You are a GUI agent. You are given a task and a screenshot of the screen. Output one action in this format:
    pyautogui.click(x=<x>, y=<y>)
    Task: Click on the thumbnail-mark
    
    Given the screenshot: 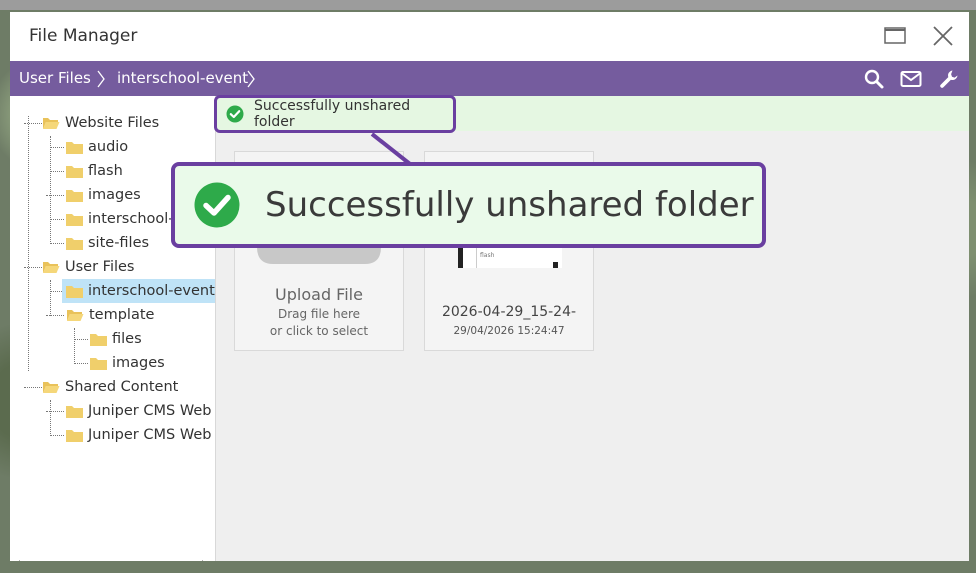 What is the action you would take?
    pyautogui.click(x=555, y=265)
    